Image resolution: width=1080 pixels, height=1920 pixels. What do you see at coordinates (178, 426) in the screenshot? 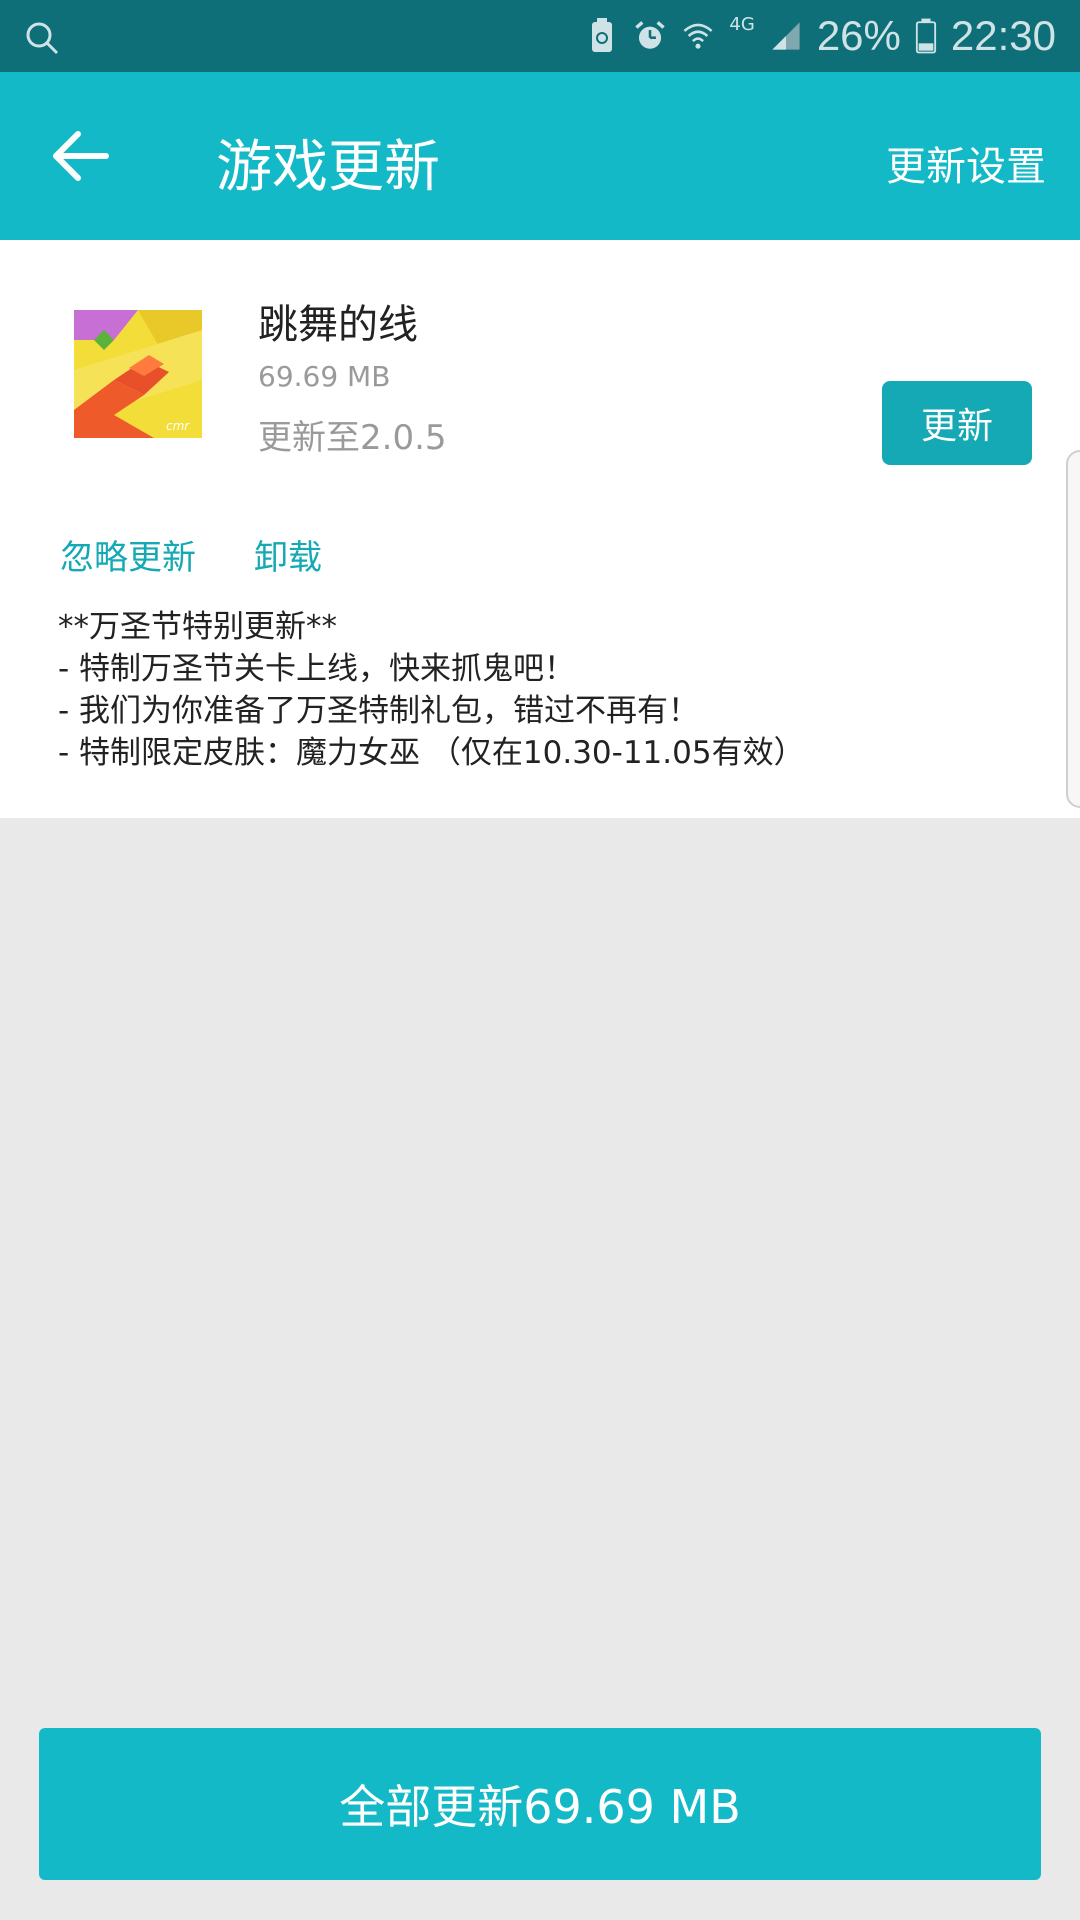
I see `svg-text: cmr` at bounding box center [178, 426].